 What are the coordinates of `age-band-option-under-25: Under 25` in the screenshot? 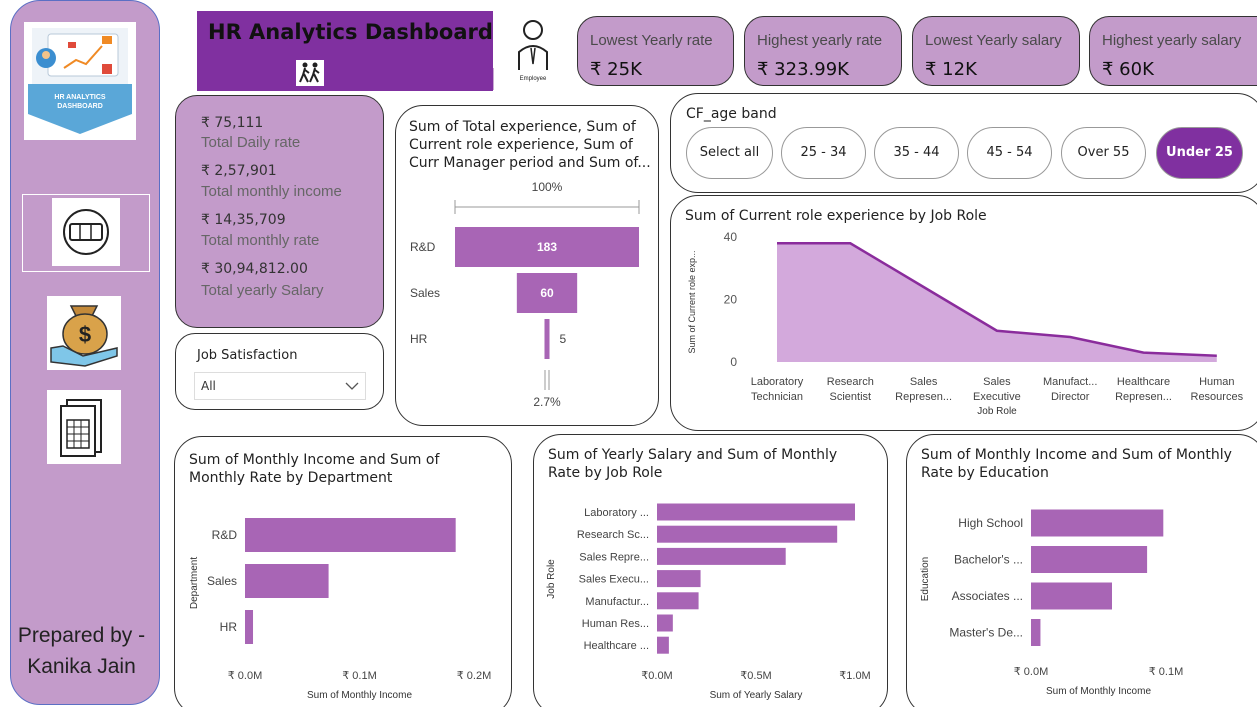 It's located at (1199, 153).